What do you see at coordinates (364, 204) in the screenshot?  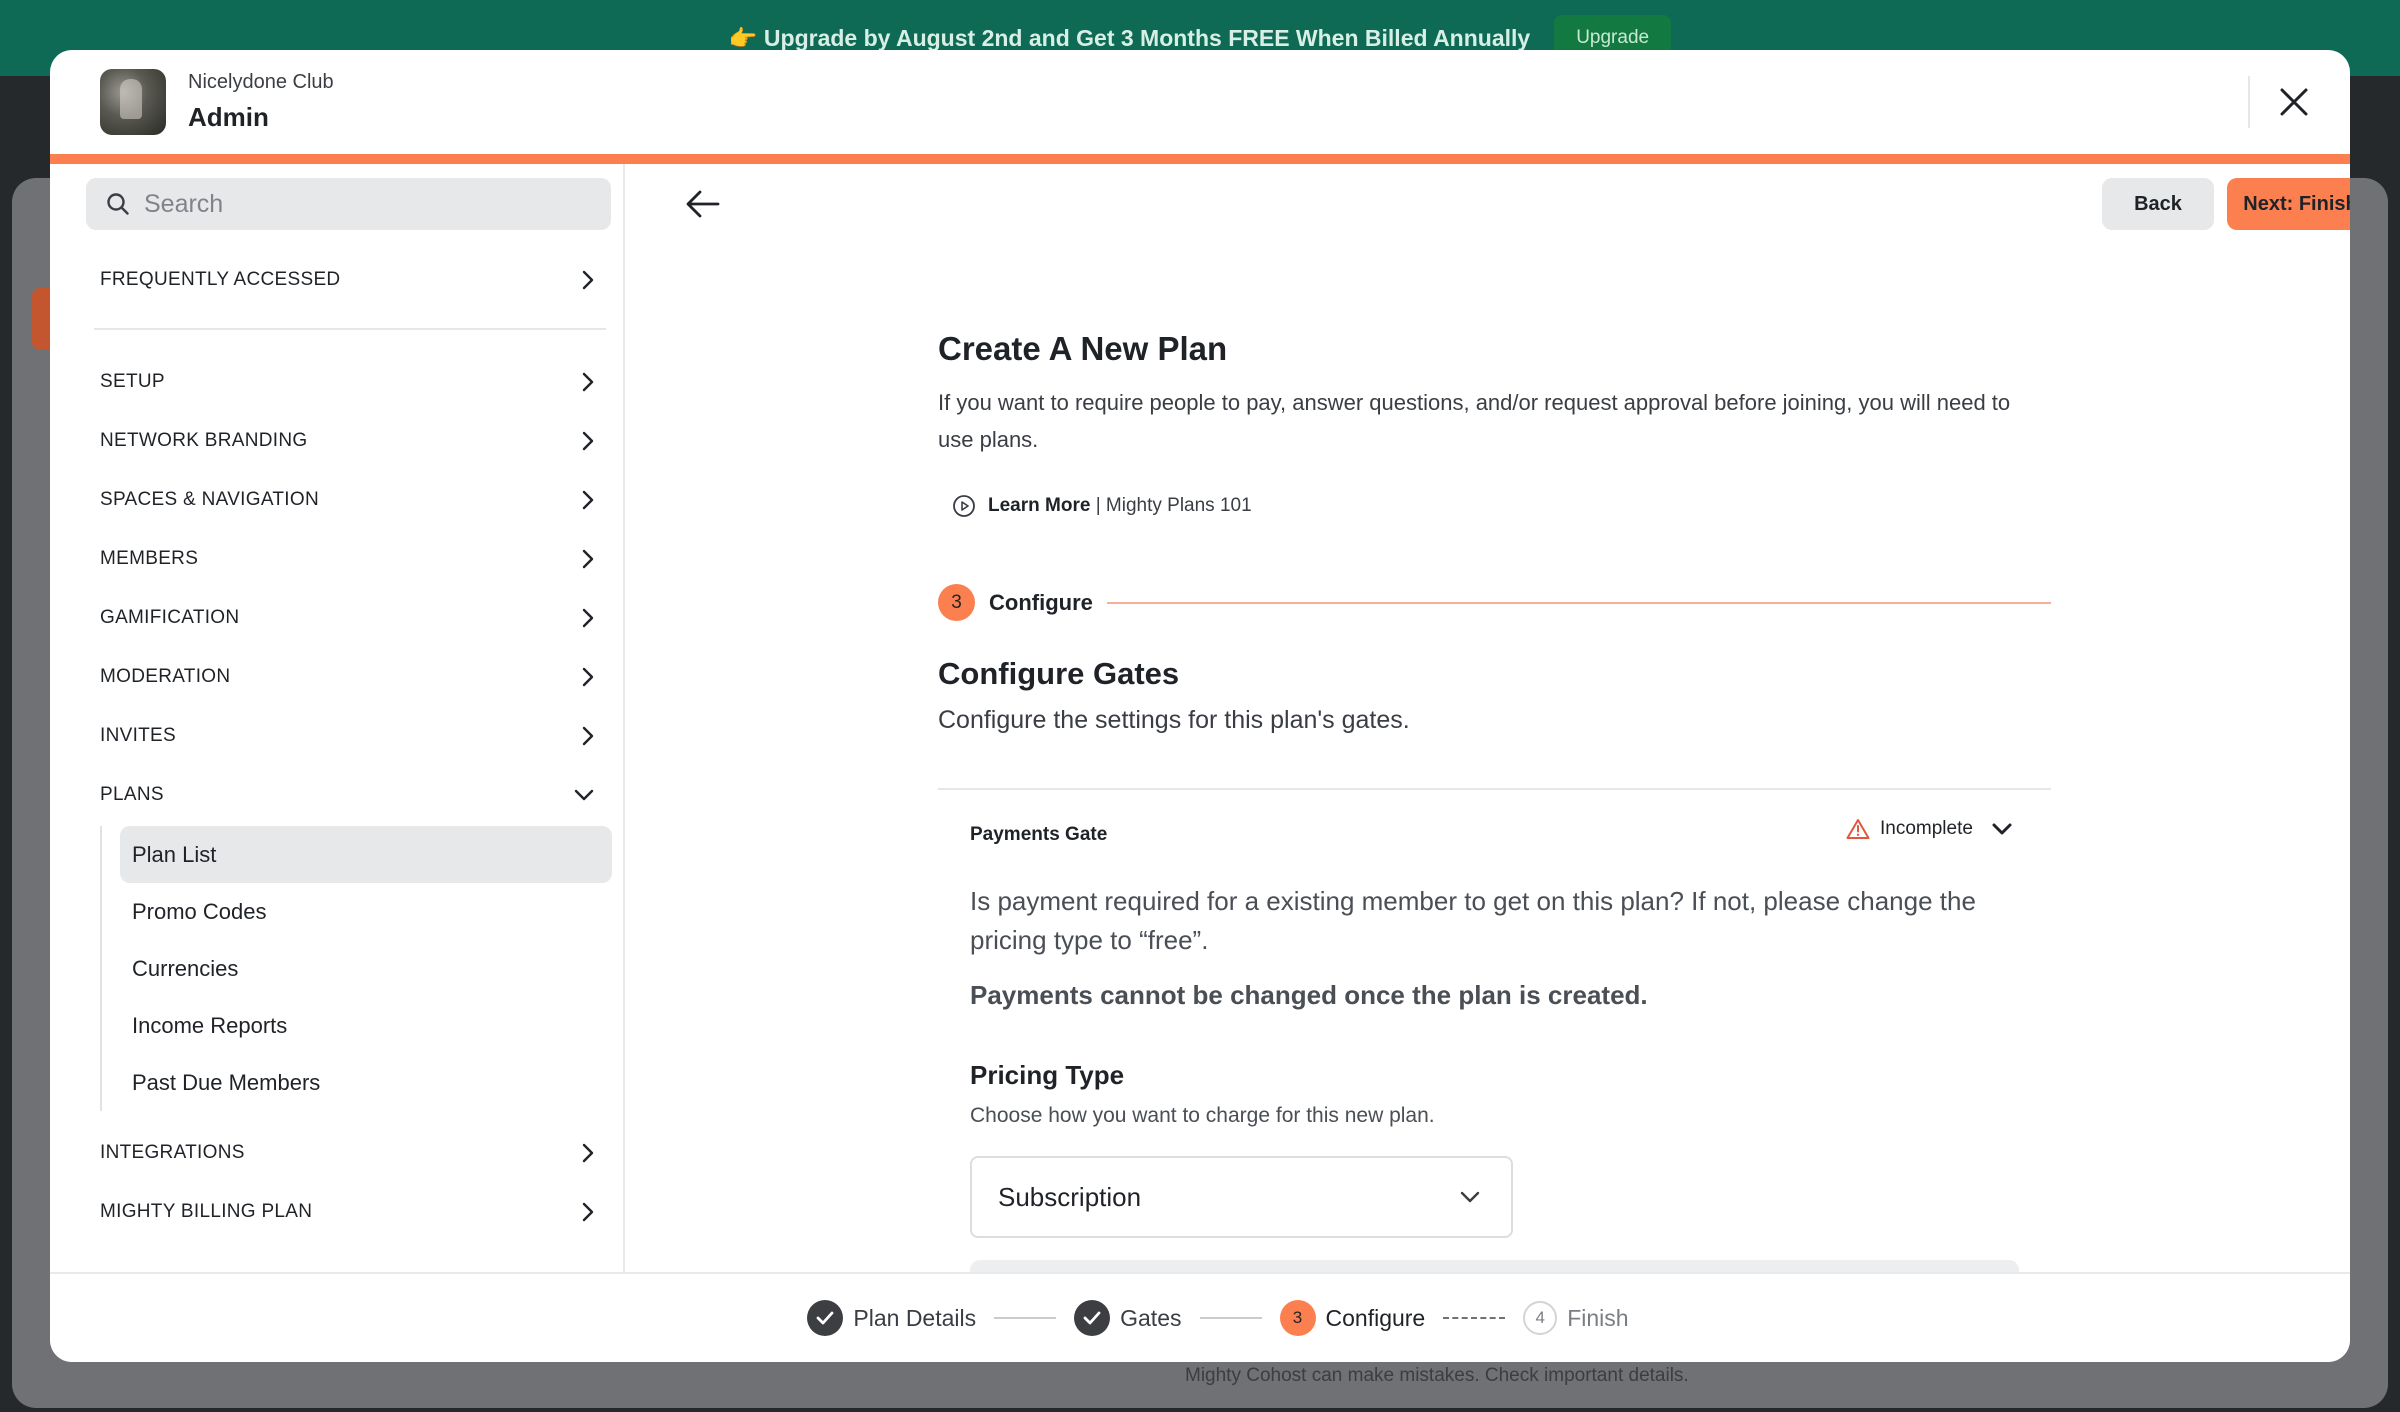 I see `search-input` at bounding box center [364, 204].